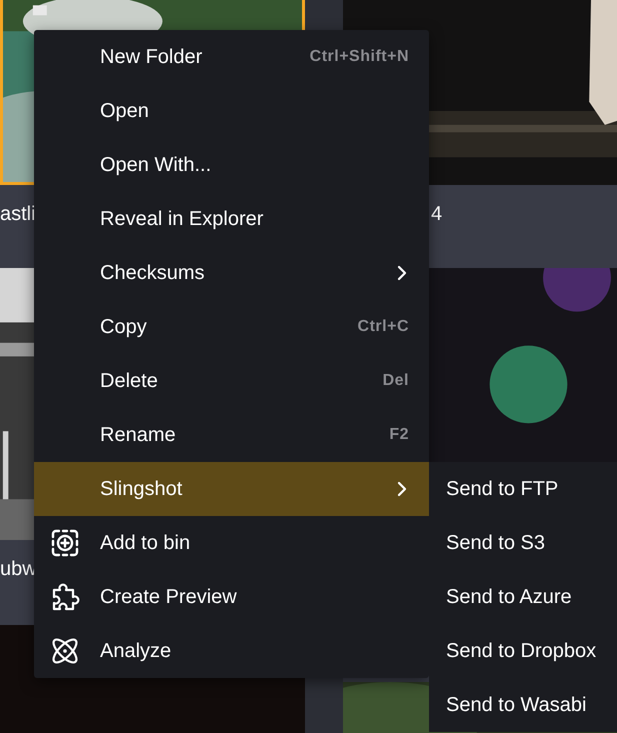 The height and width of the screenshot is (733, 617). I want to click on shortcut-text: Ctrl+Shift+N, so click(359, 57).